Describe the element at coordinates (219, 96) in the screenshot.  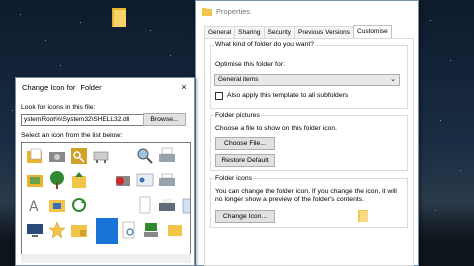
I see `apply-subfolders-checkbox` at that location.